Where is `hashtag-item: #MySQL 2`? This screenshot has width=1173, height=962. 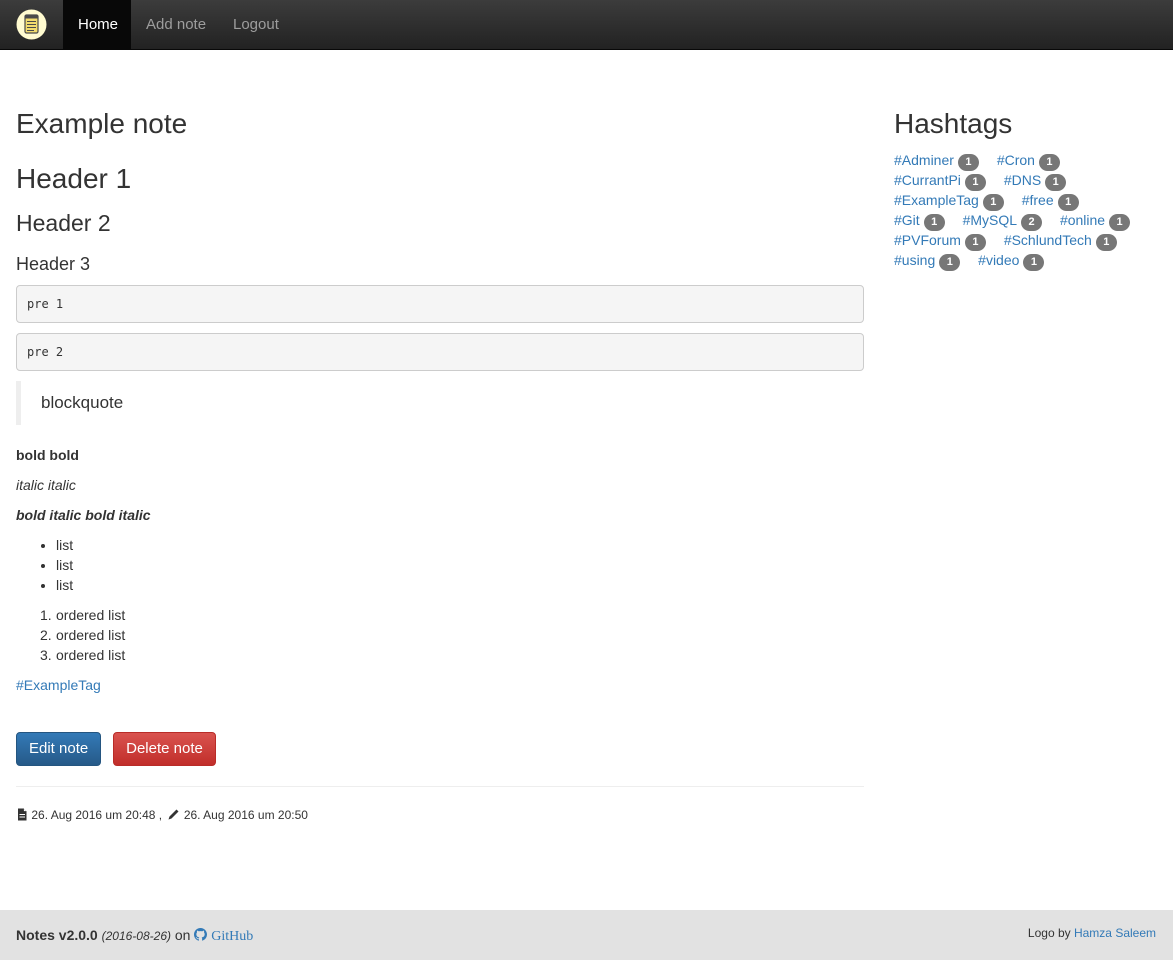 hashtag-item: #MySQL 2 is located at coordinates (1003, 220).